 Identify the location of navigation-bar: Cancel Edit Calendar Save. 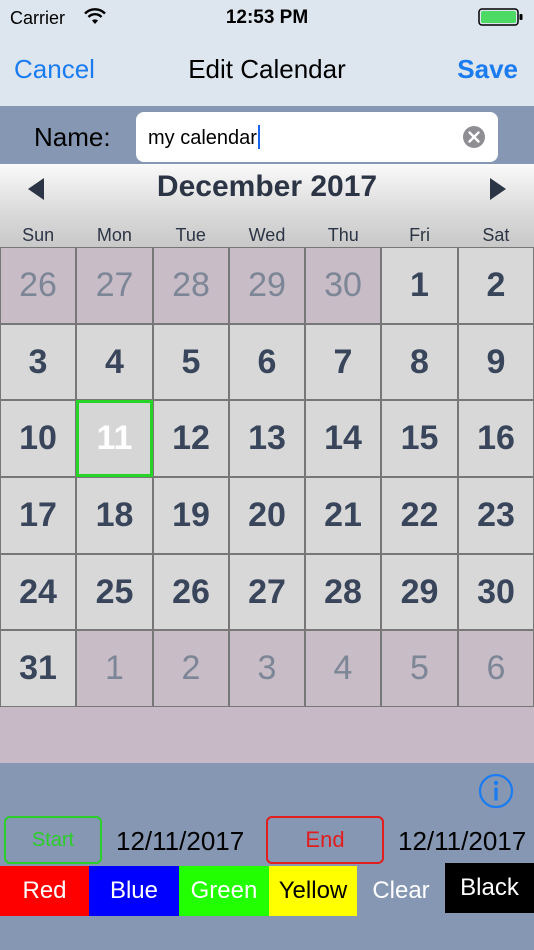
(267, 70).